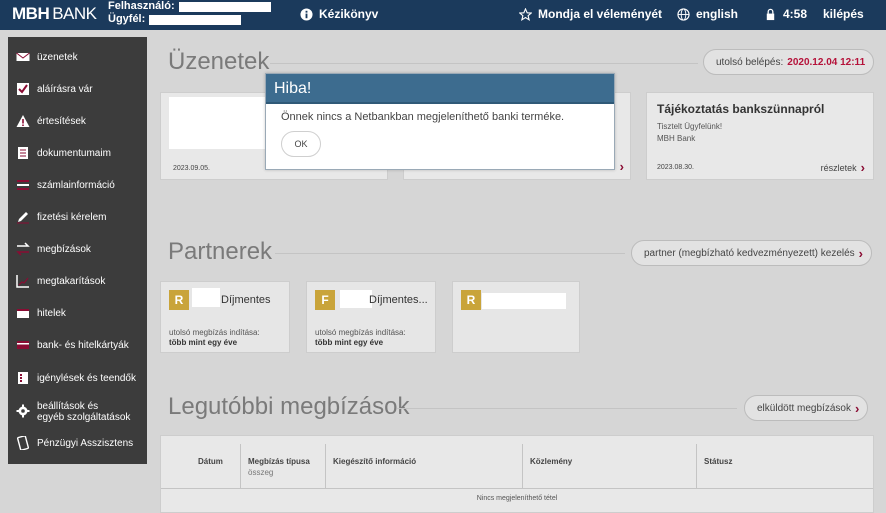 This screenshot has height=513, width=886. I want to click on timer-value: 4:58, so click(795, 14).